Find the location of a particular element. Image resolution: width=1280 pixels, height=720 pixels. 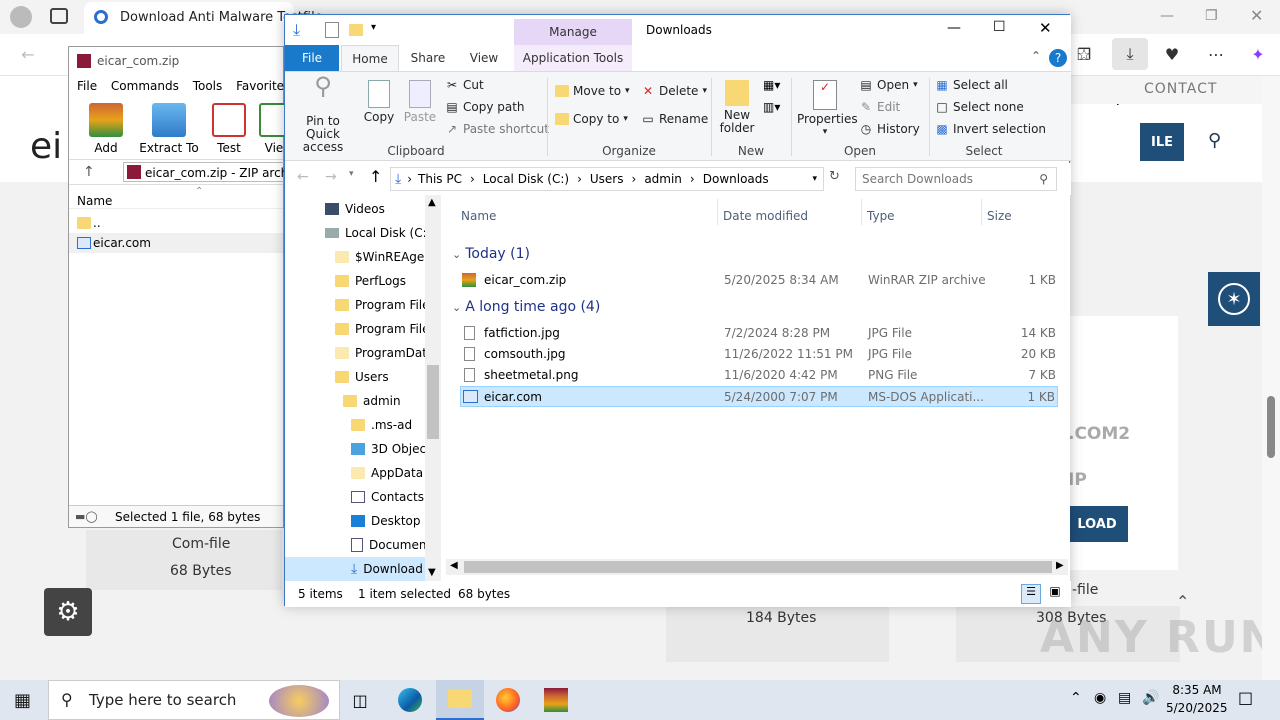

address-dropdown-icon: ▾ is located at coordinates (814, 179).